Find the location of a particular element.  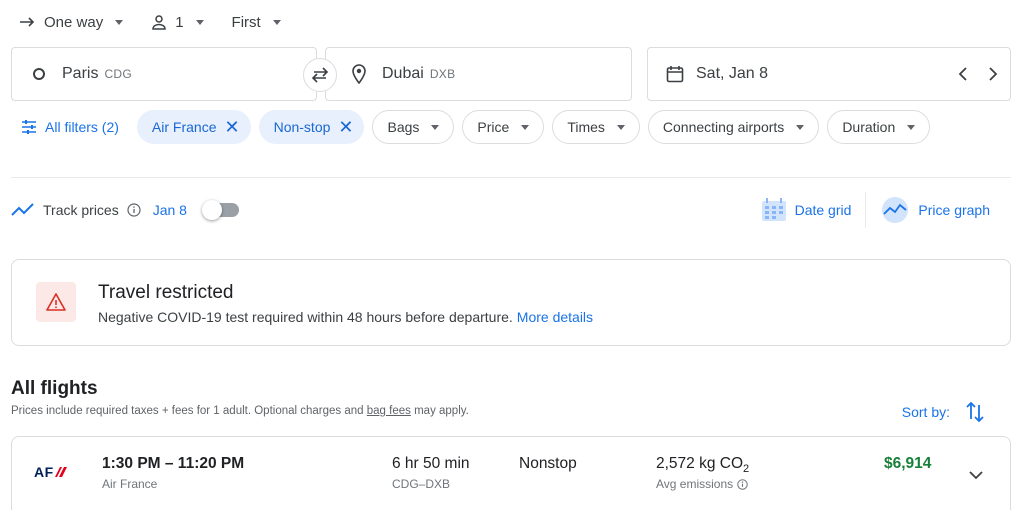

trend-line-icon is located at coordinates (23, 210).